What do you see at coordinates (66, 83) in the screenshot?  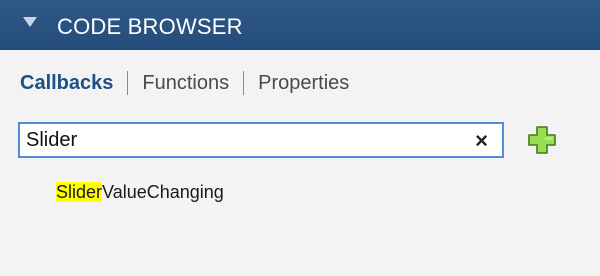 I see `tab-callbacks: Callbacks` at bounding box center [66, 83].